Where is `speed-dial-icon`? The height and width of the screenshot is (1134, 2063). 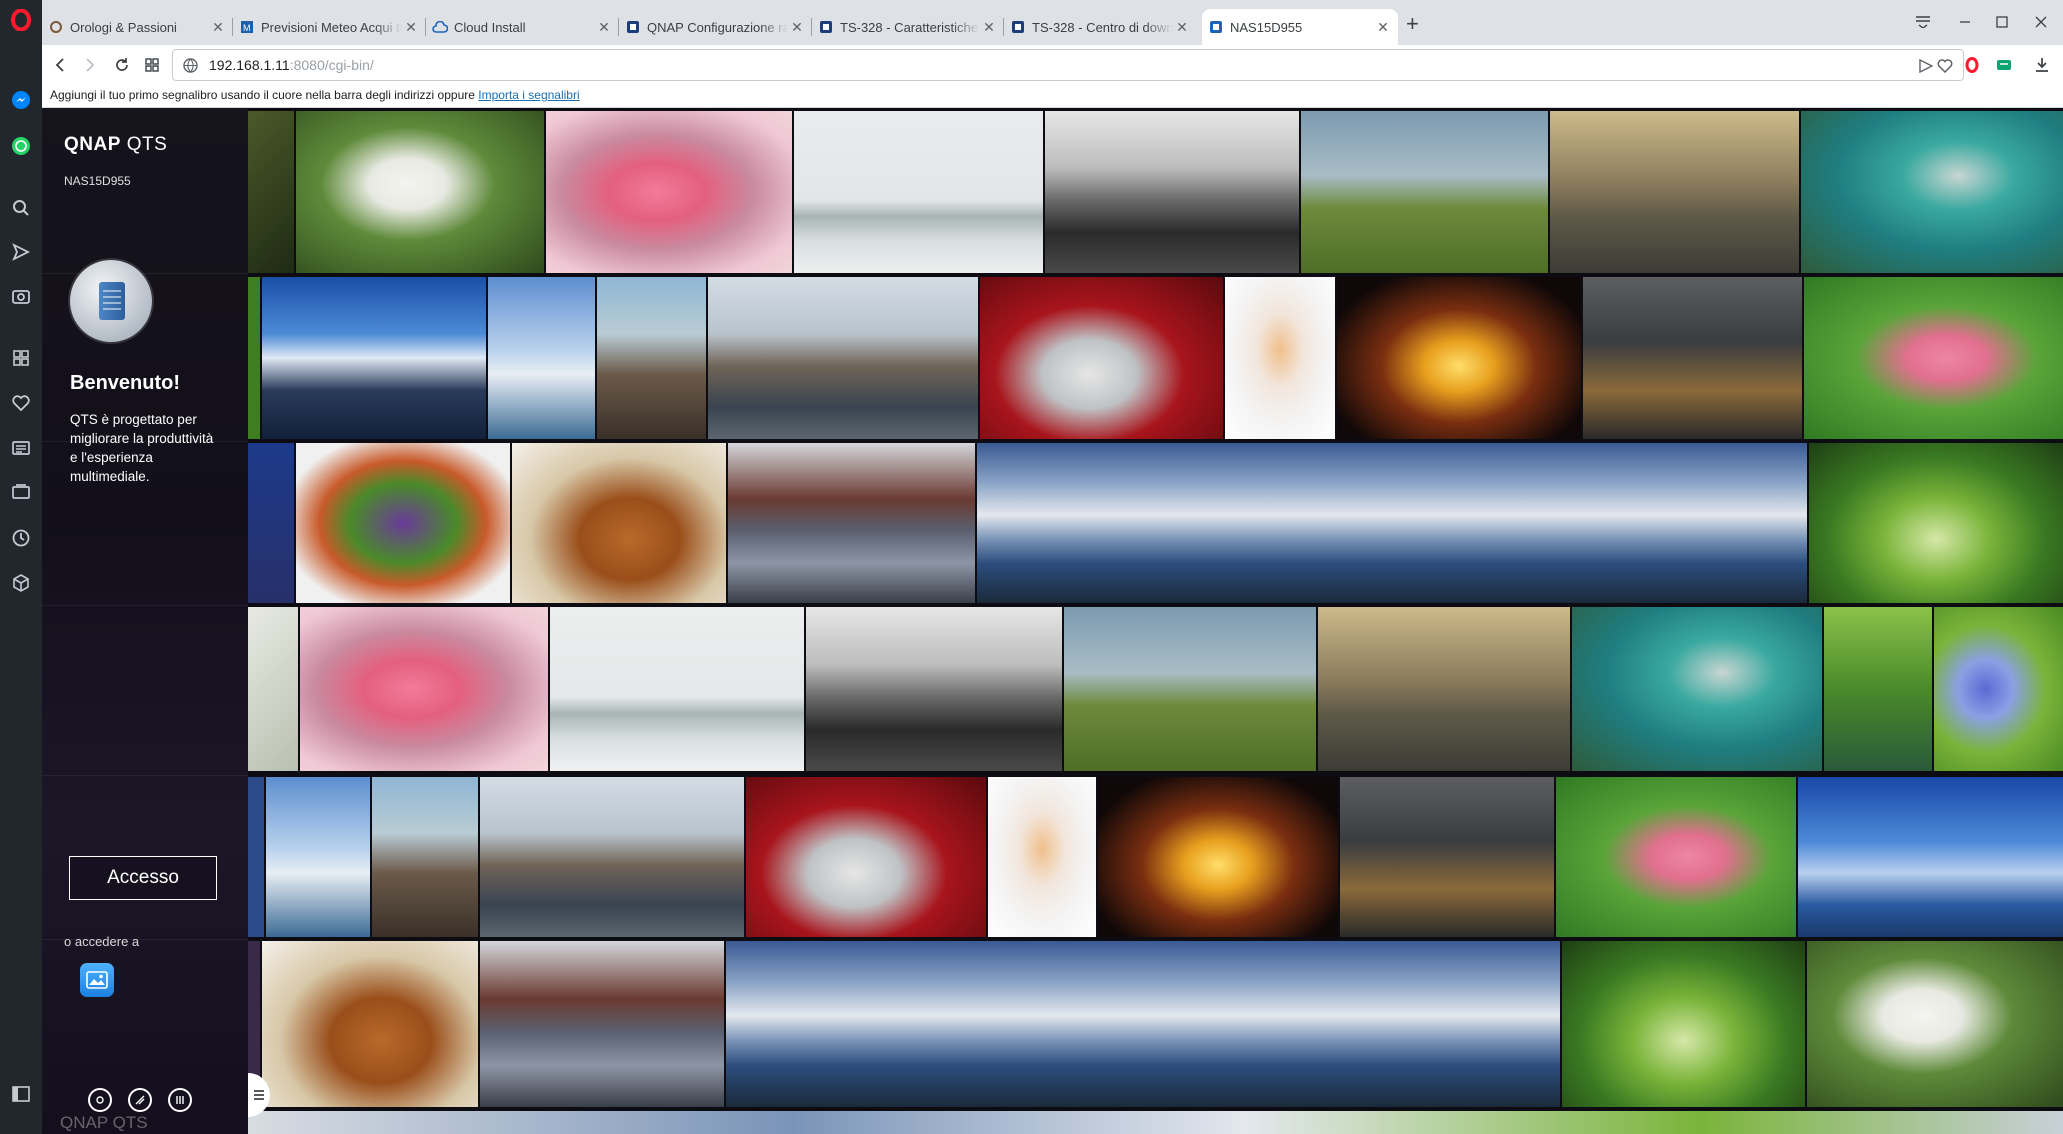
speed-dial-icon is located at coordinates (21, 358).